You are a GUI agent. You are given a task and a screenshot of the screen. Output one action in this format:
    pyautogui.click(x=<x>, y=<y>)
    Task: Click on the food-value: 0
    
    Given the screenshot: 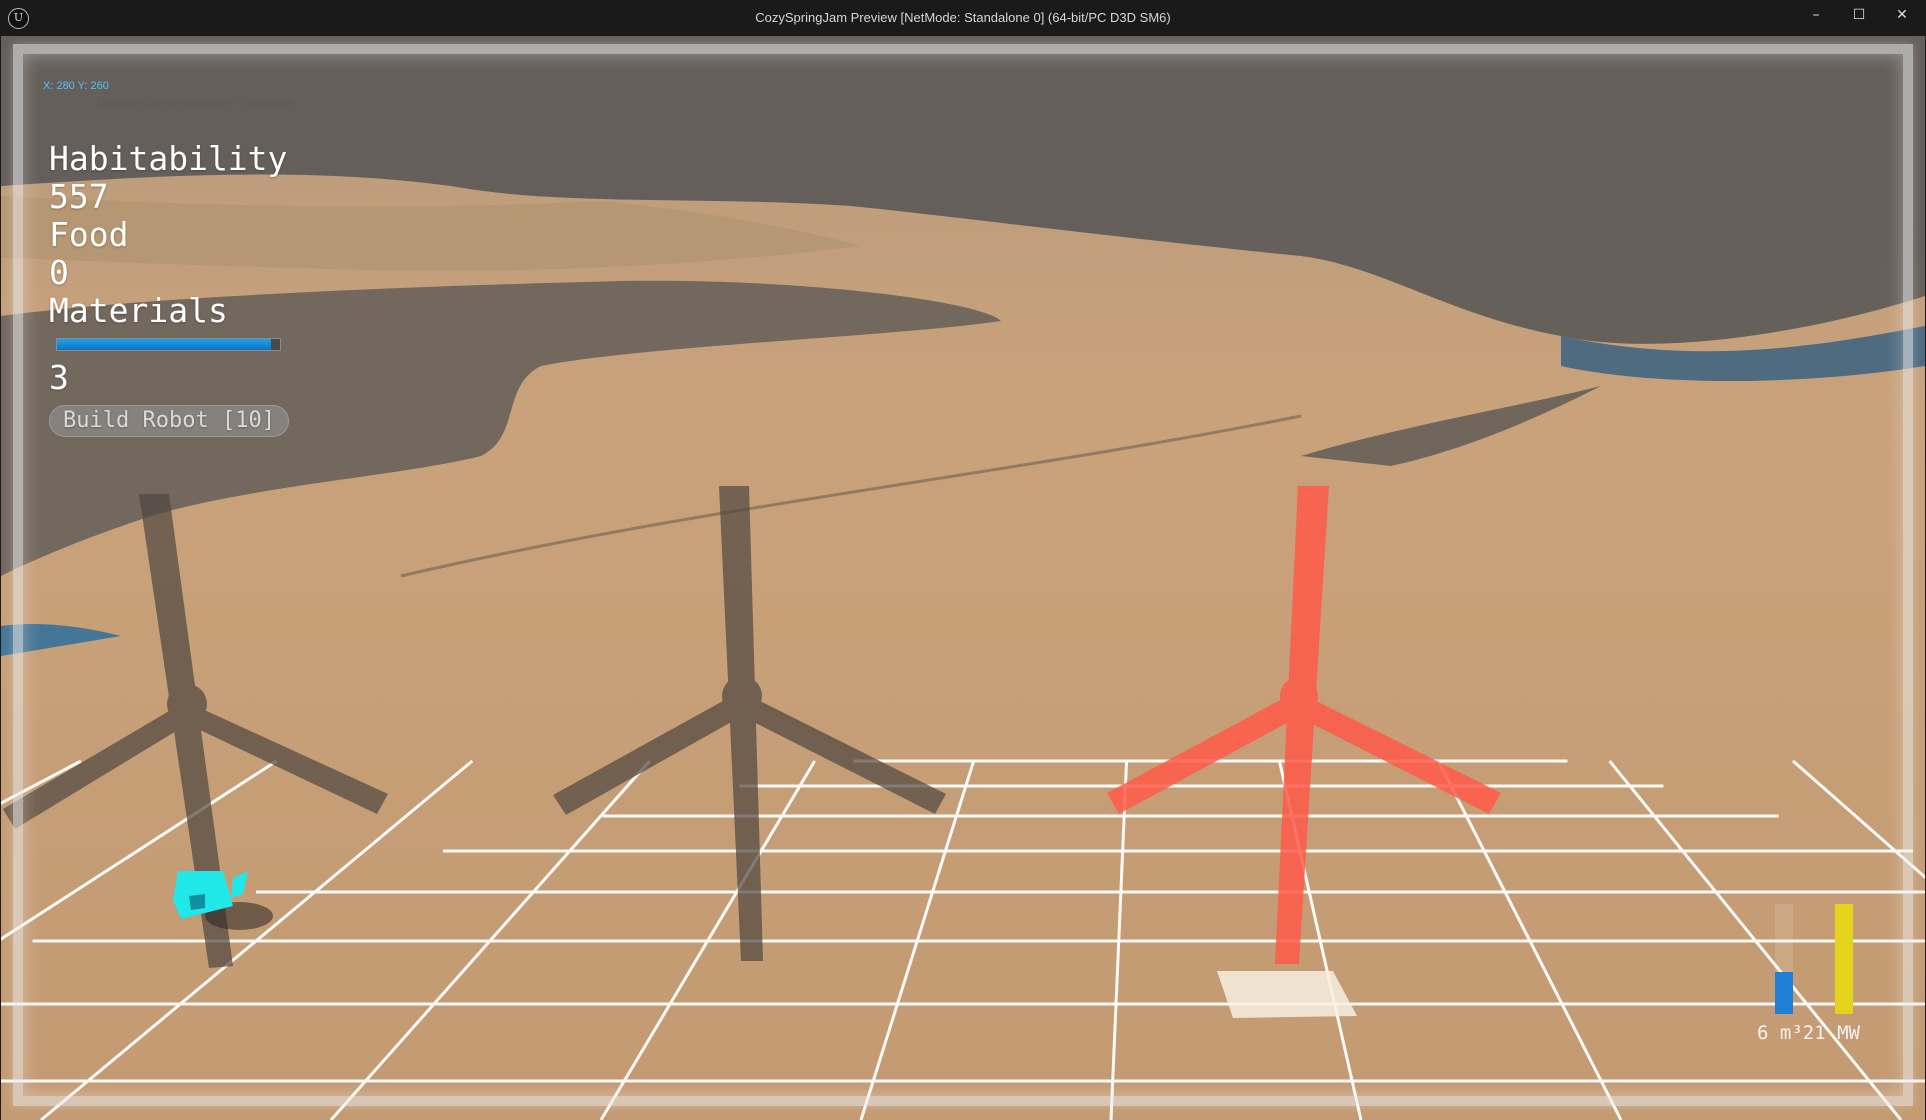 What is the action you would take?
    pyautogui.click(x=59, y=272)
    